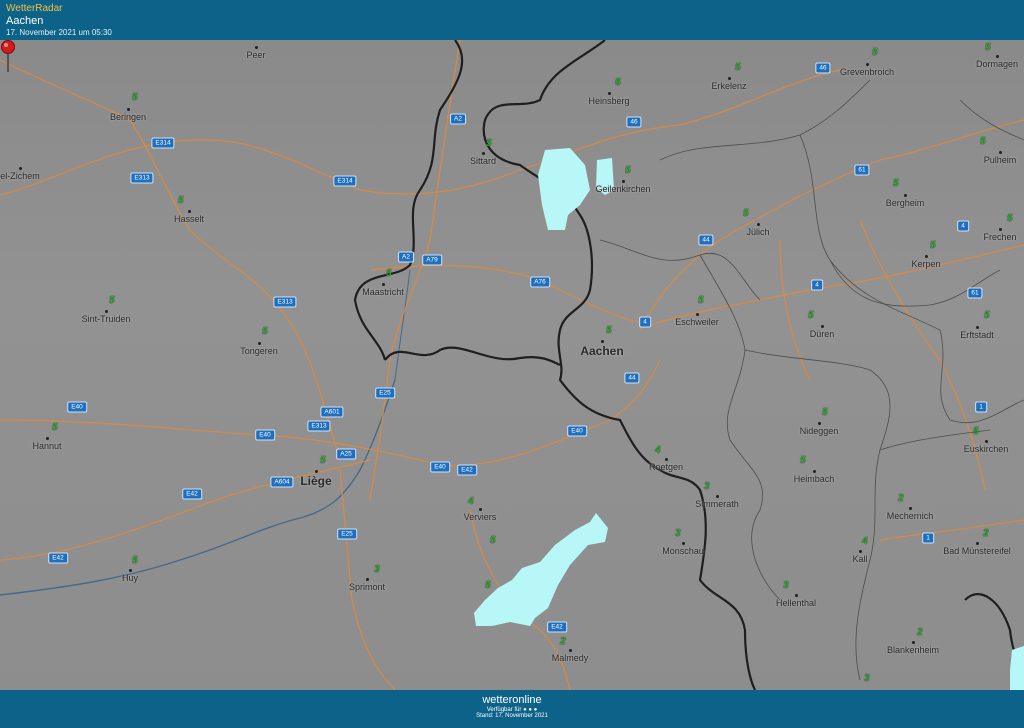  Describe the element at coordinates (8, 57) in the screenshot. I see `location-pin-icon` at that location.